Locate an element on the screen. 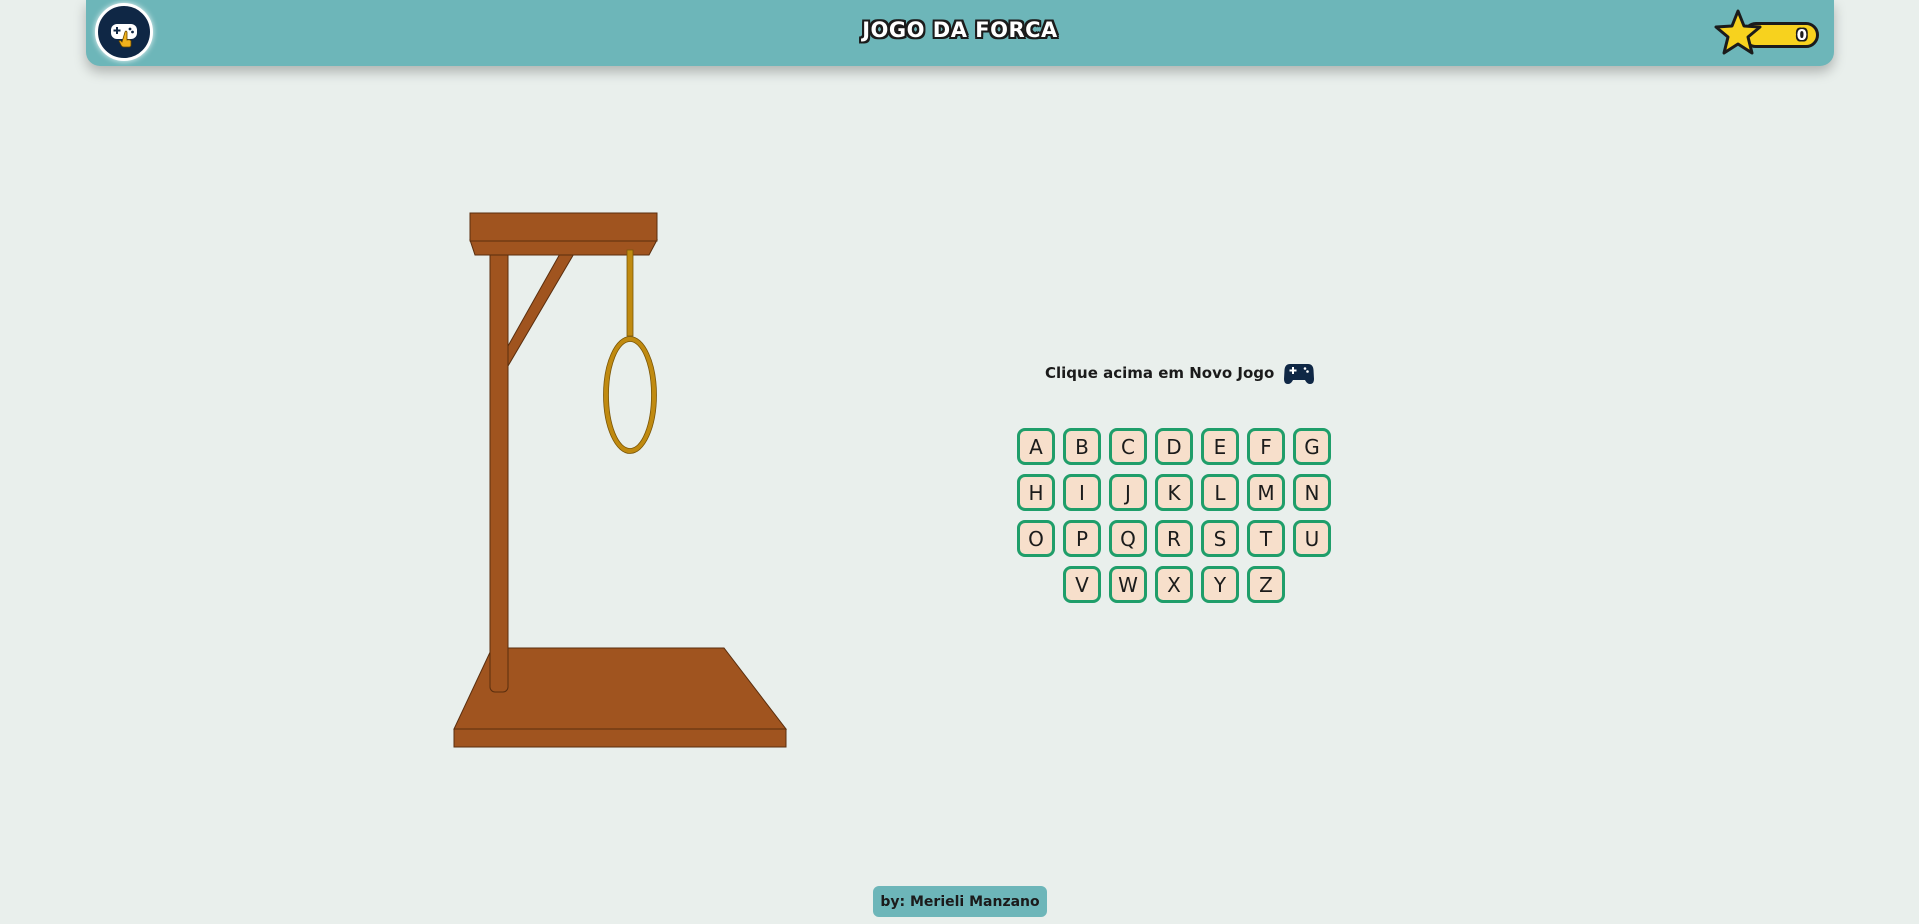  letter-key-w: W is located at coordinates (1128, 584).